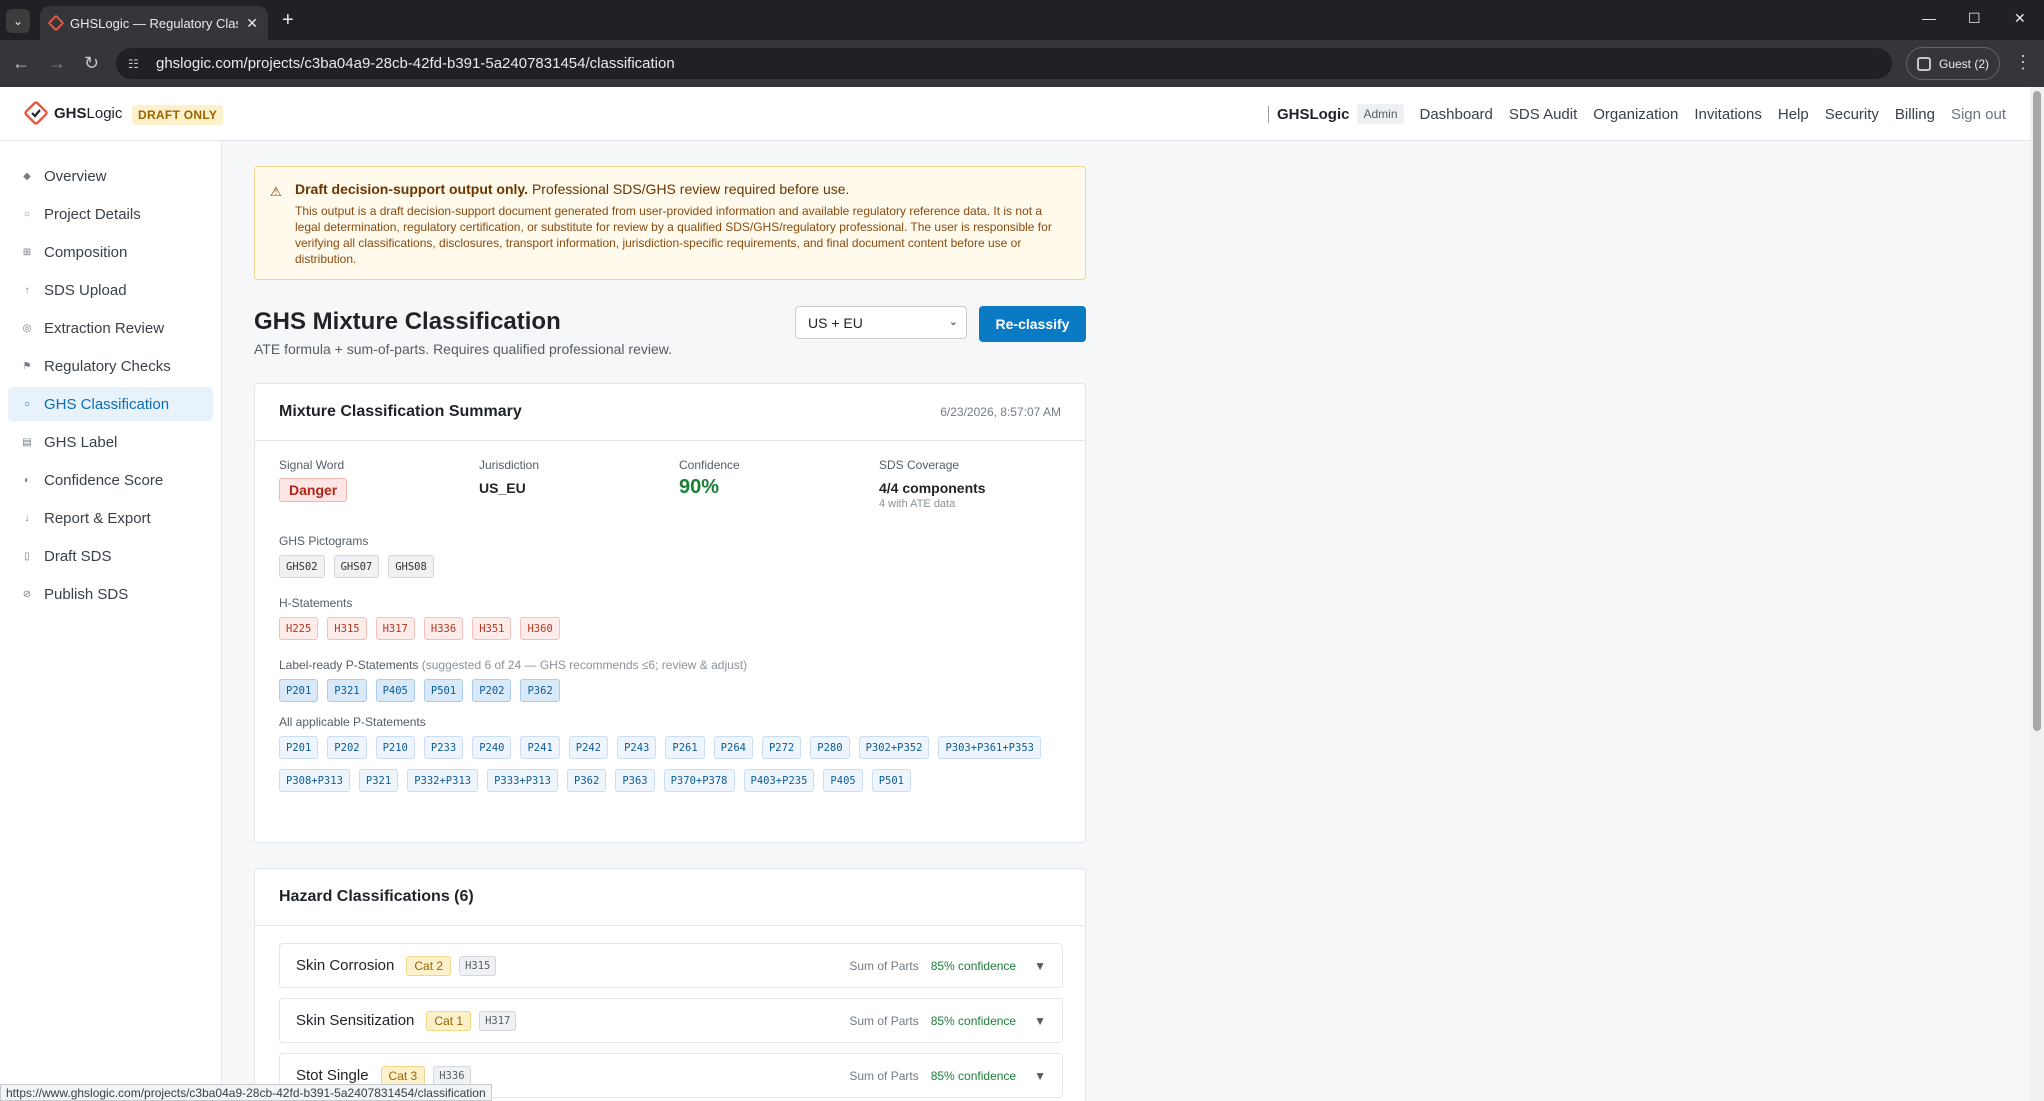 This screenshot has height=1101, width=2044. Describe the element at coordinates (288, 20) in the screenshot. I see `new-tab-plus-icon: +` at that location.